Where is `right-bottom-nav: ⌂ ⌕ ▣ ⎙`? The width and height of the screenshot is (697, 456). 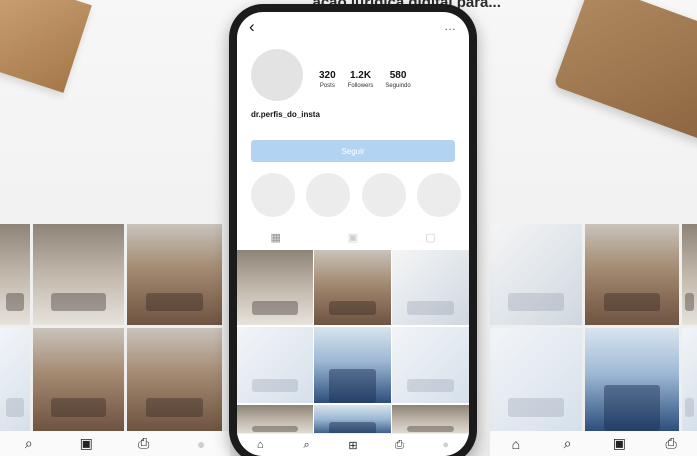
right-bottom-nav: ⌂ ⌕ ▣ ⎙ is located at coordinates (593, 443).